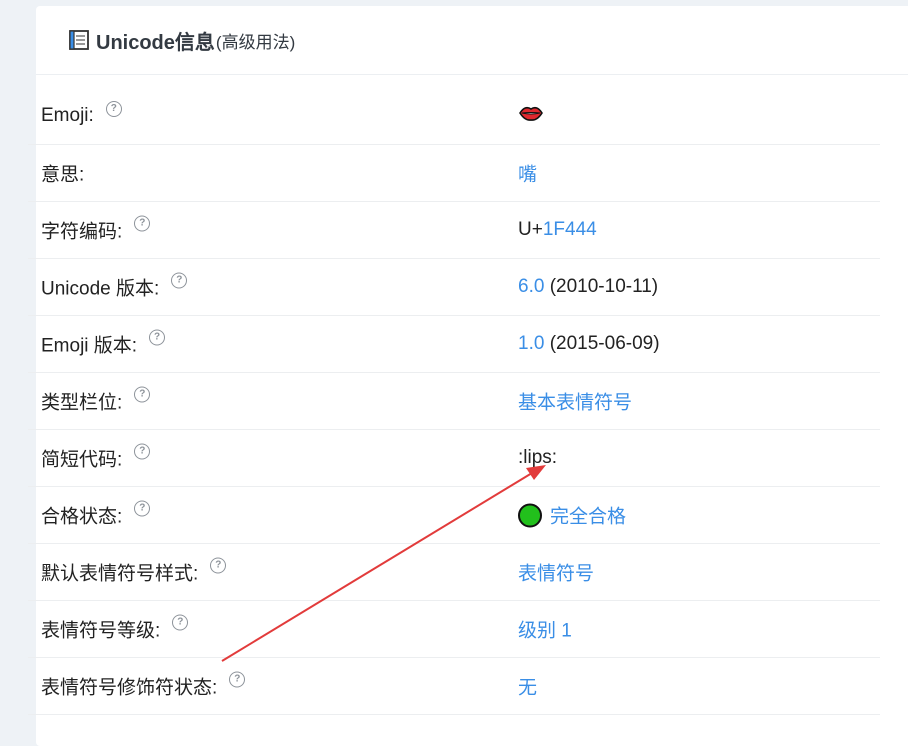 The height and width of the screenshot is (746, 908). Describe the element at coordinates (527, 686) in the screenshot. I see `modifier-link: 无` at that location.